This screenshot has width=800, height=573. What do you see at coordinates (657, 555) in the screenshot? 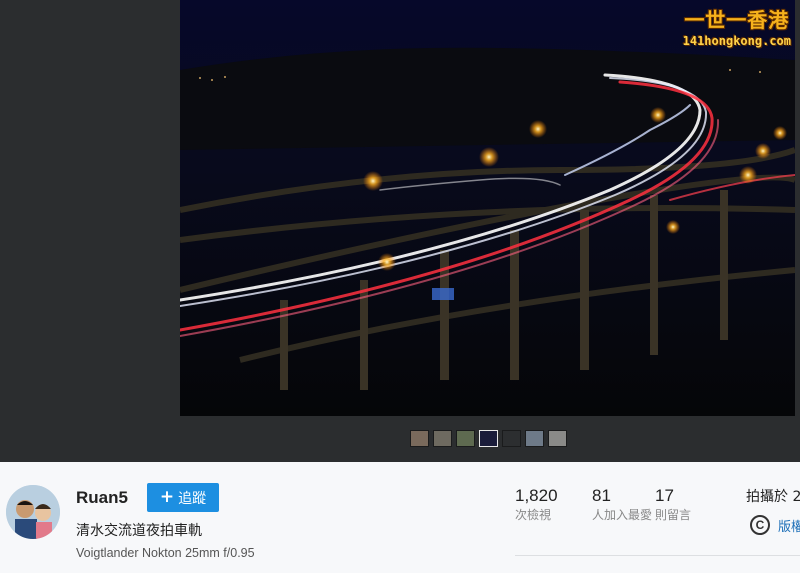
I see `divider` at bounding box center [657, 555].